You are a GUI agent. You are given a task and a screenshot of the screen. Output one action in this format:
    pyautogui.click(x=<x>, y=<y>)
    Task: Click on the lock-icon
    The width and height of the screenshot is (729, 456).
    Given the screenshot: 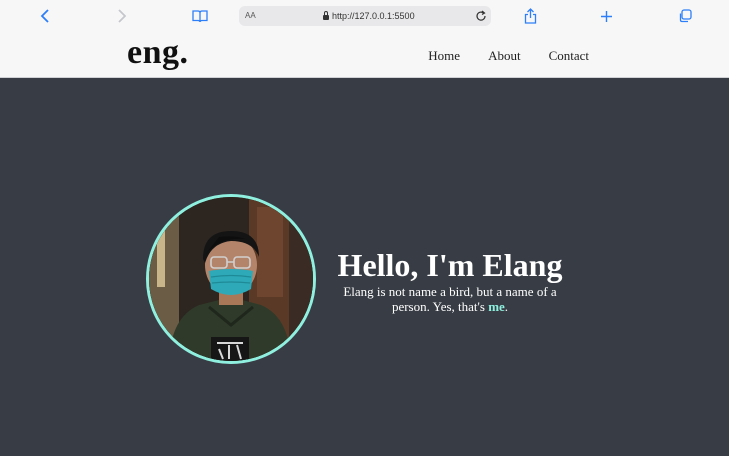 What is the action you would take?
    pyautogui.click(x=326, y=15)
    